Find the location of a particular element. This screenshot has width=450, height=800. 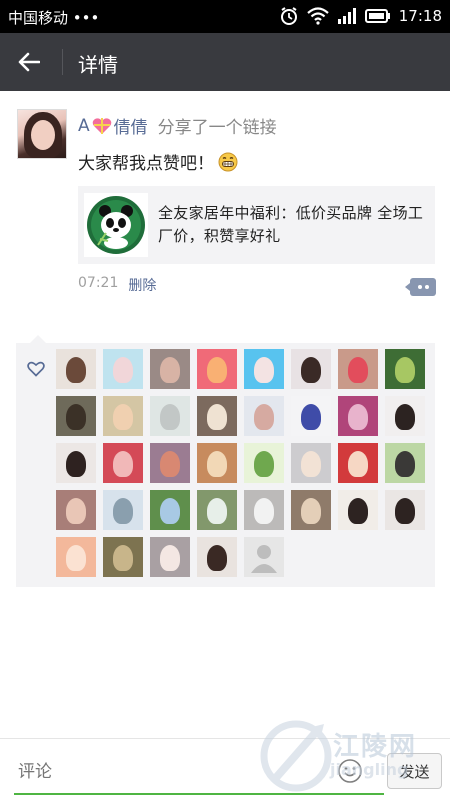

title-divider is located at coordinates (62, 62).